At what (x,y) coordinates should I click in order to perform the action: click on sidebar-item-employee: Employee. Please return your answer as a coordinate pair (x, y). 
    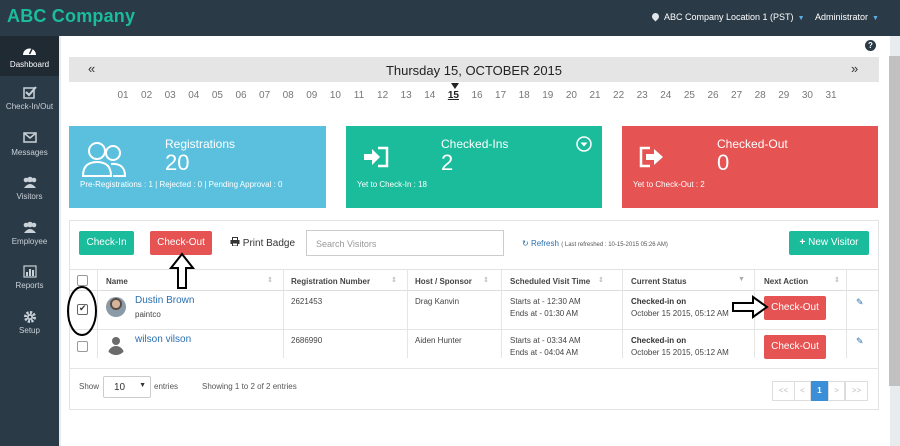
    Looking at the image, I should click on (29, 233).